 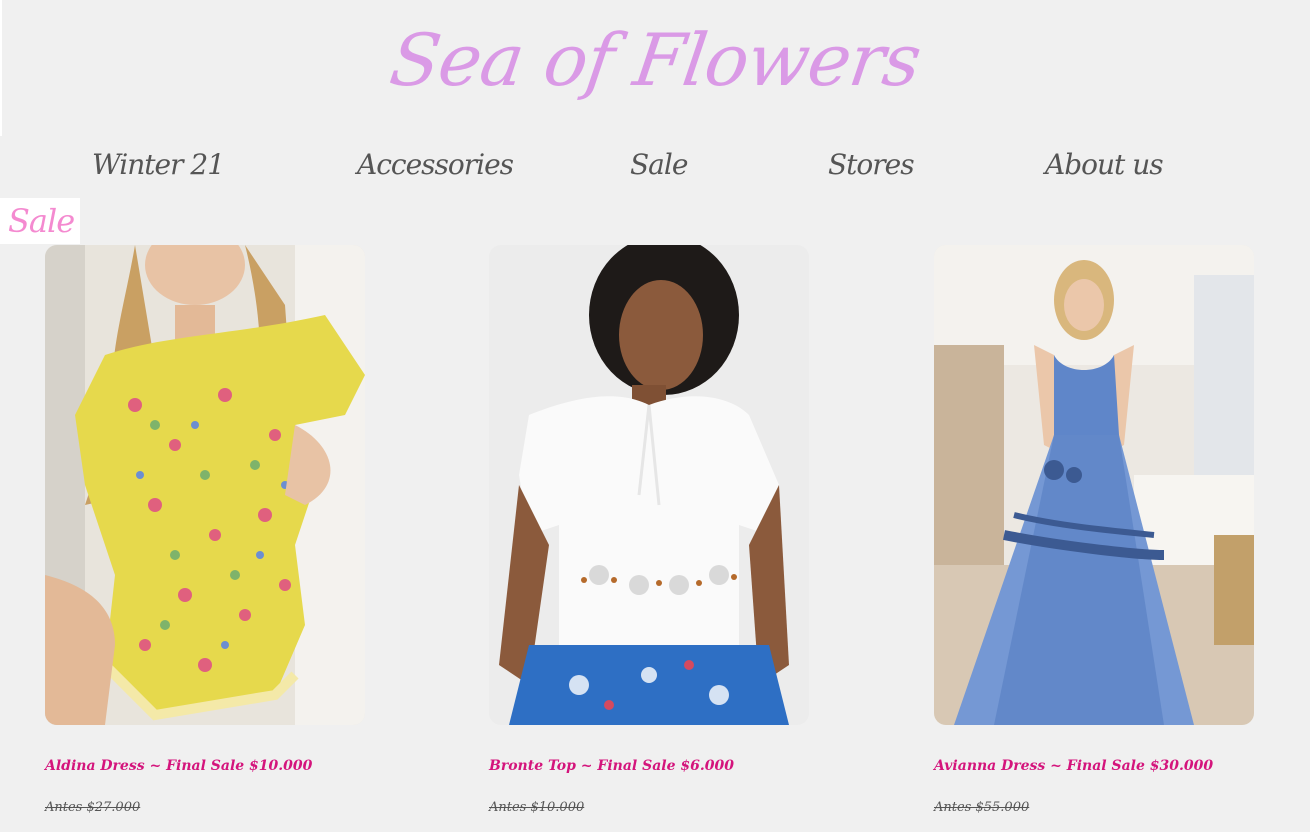 I want to click on site-logo: Sea of Flowers, so click(x=654, y=60).